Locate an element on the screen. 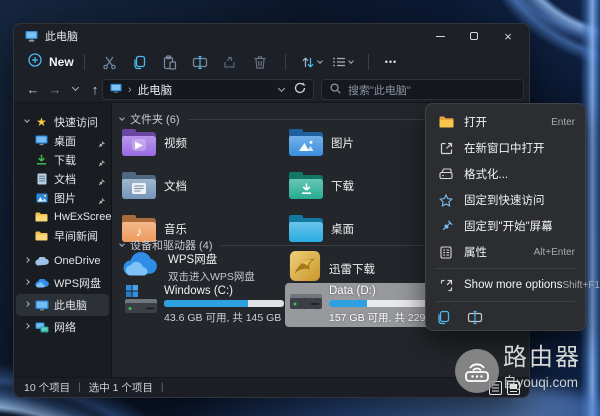 This screenshot has width=600, height=416. folder-tile-videos: ▶ 视频 is located at coordinates (154, 142).